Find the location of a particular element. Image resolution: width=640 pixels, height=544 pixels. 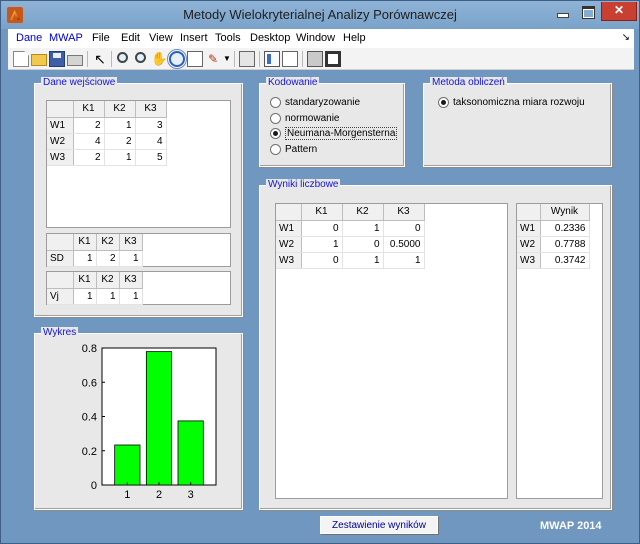

sd-table: K1 K2 K3 SD 1 2 1 is located at coordinates (138, 250).